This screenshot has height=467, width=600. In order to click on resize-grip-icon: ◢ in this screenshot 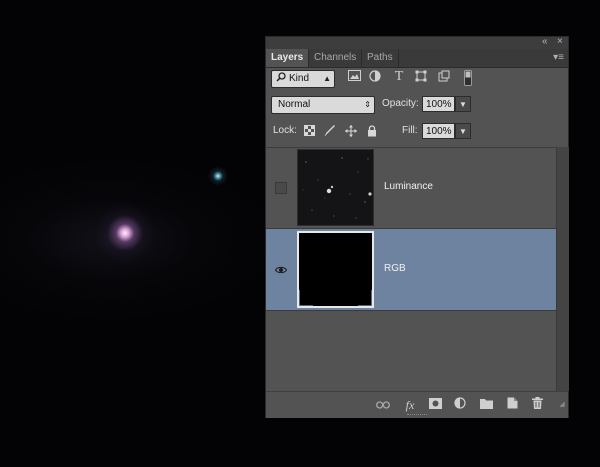, I will do `click(562, 405)`.